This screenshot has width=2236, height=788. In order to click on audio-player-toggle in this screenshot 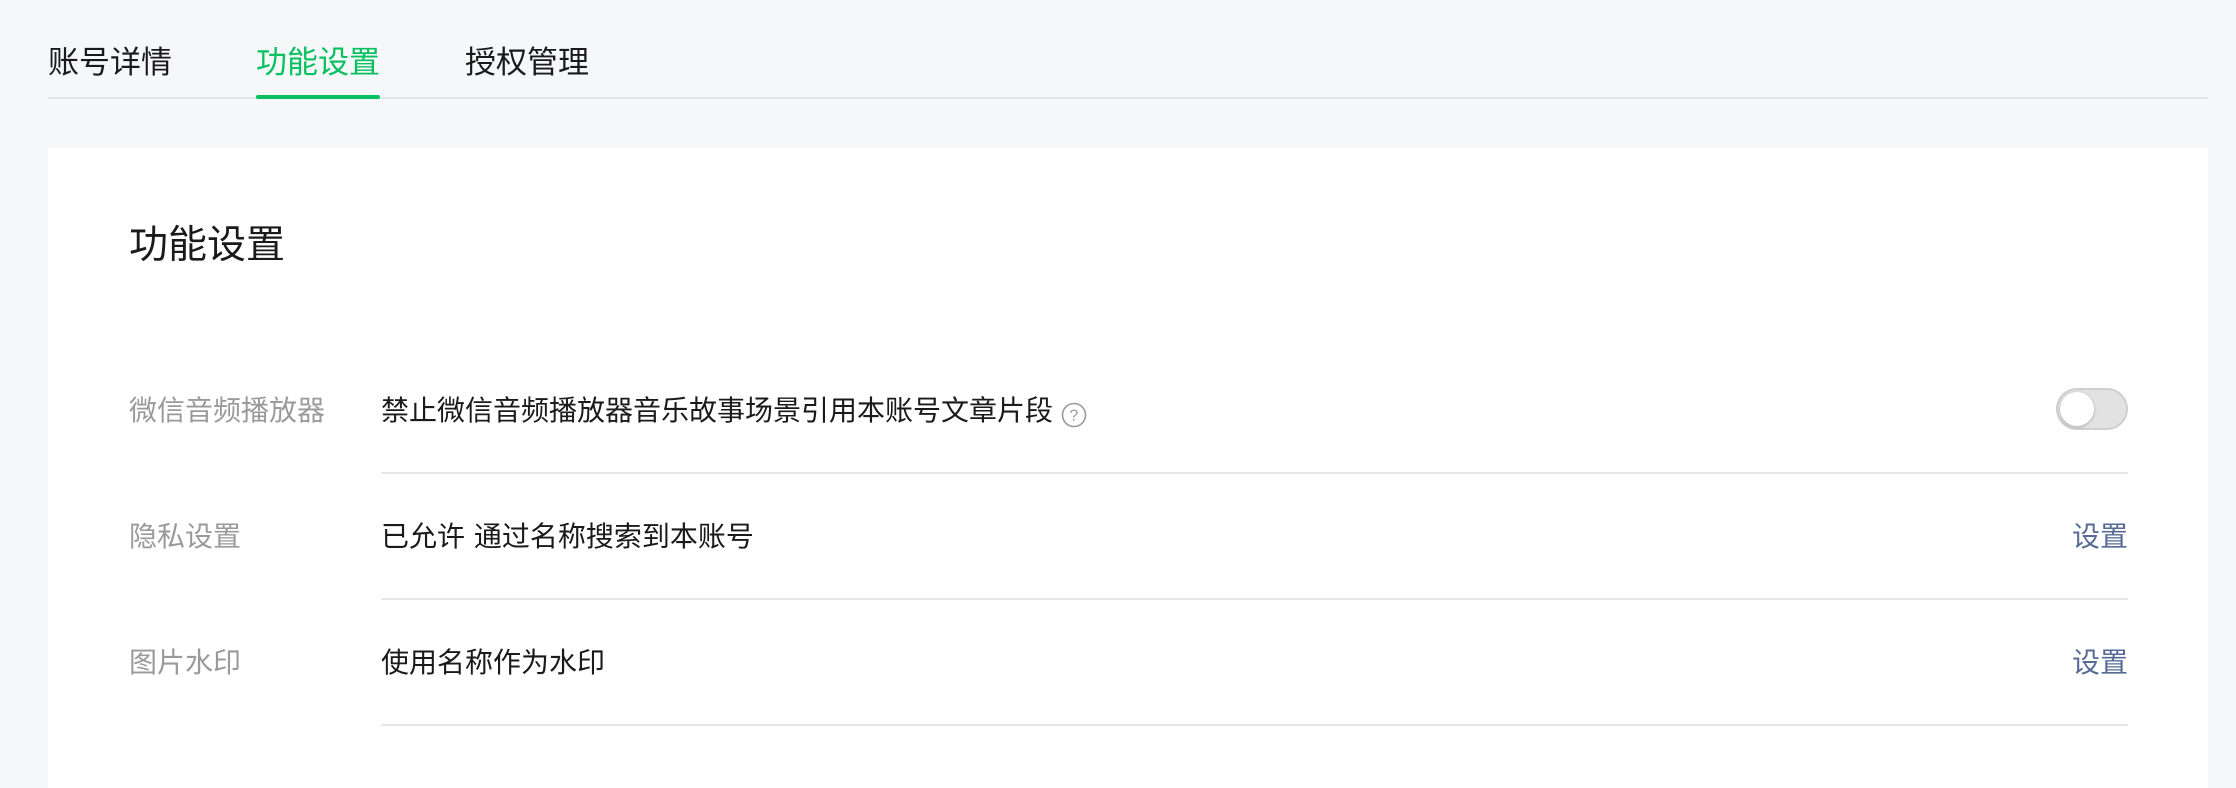, I will do `click(2092, 409)`.